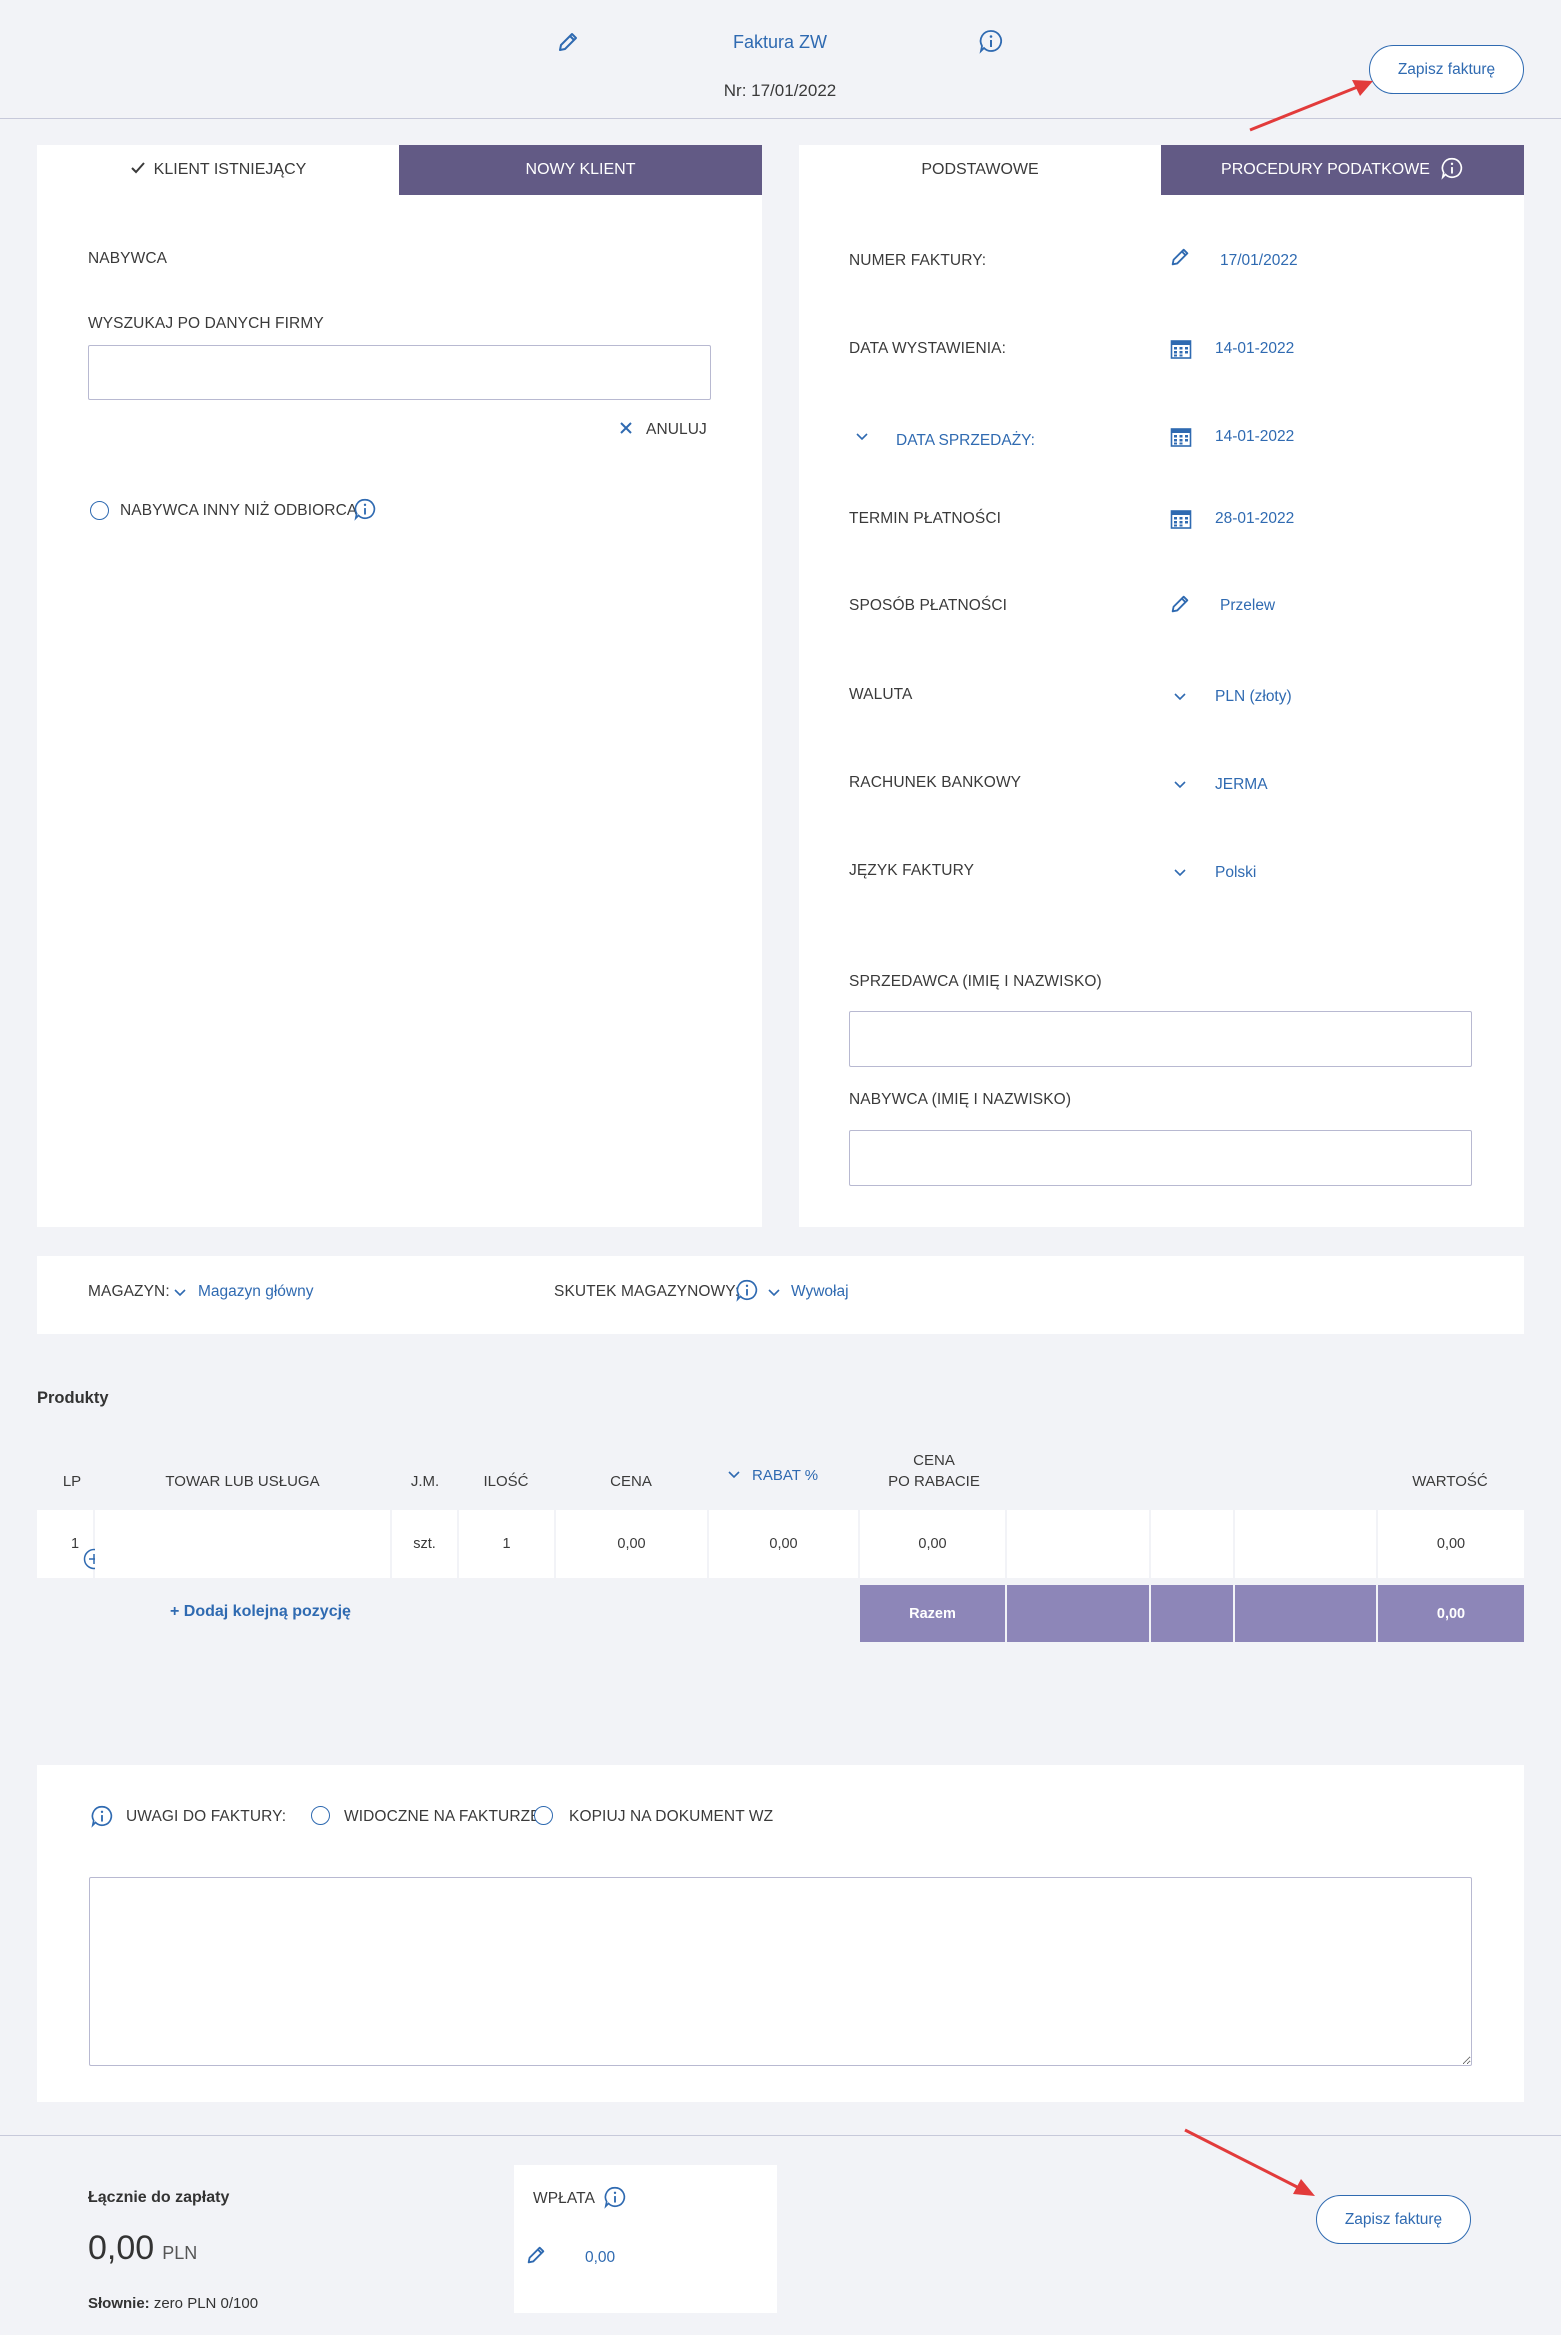 The image size is (1561, 2335). I want to click on sale-date-label: DATA SPRZEDAŻY:, so click(965, 441).